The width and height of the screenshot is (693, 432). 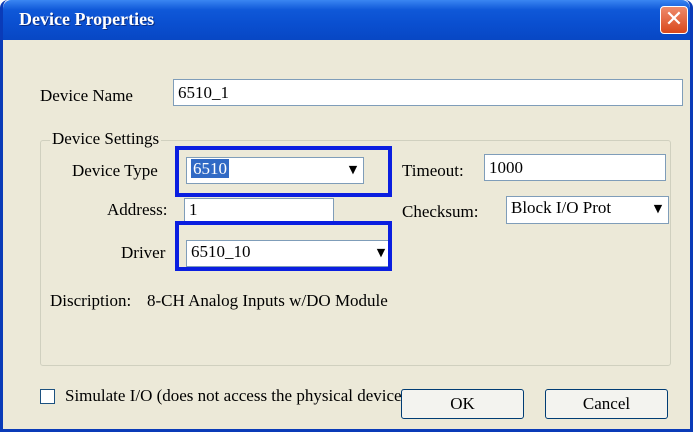 What do you see at coordinates (267, 300) in the screenshot?
I see `description-value: 8-CH Analog Inputs w/DO Module` at bounding box center [267, 300].